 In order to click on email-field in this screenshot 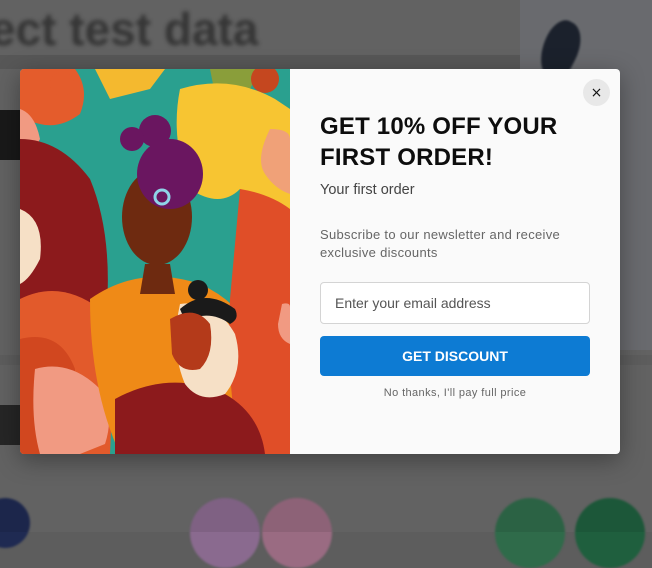, I will do `click(455, 303)`.